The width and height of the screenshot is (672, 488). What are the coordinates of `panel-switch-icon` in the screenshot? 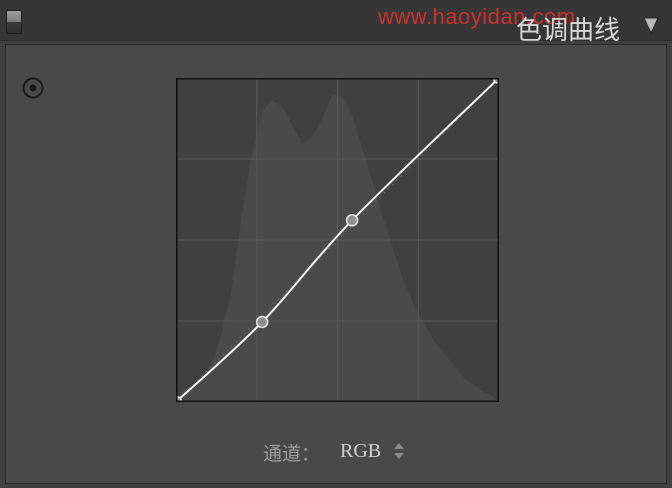 It's located at (14, 22).